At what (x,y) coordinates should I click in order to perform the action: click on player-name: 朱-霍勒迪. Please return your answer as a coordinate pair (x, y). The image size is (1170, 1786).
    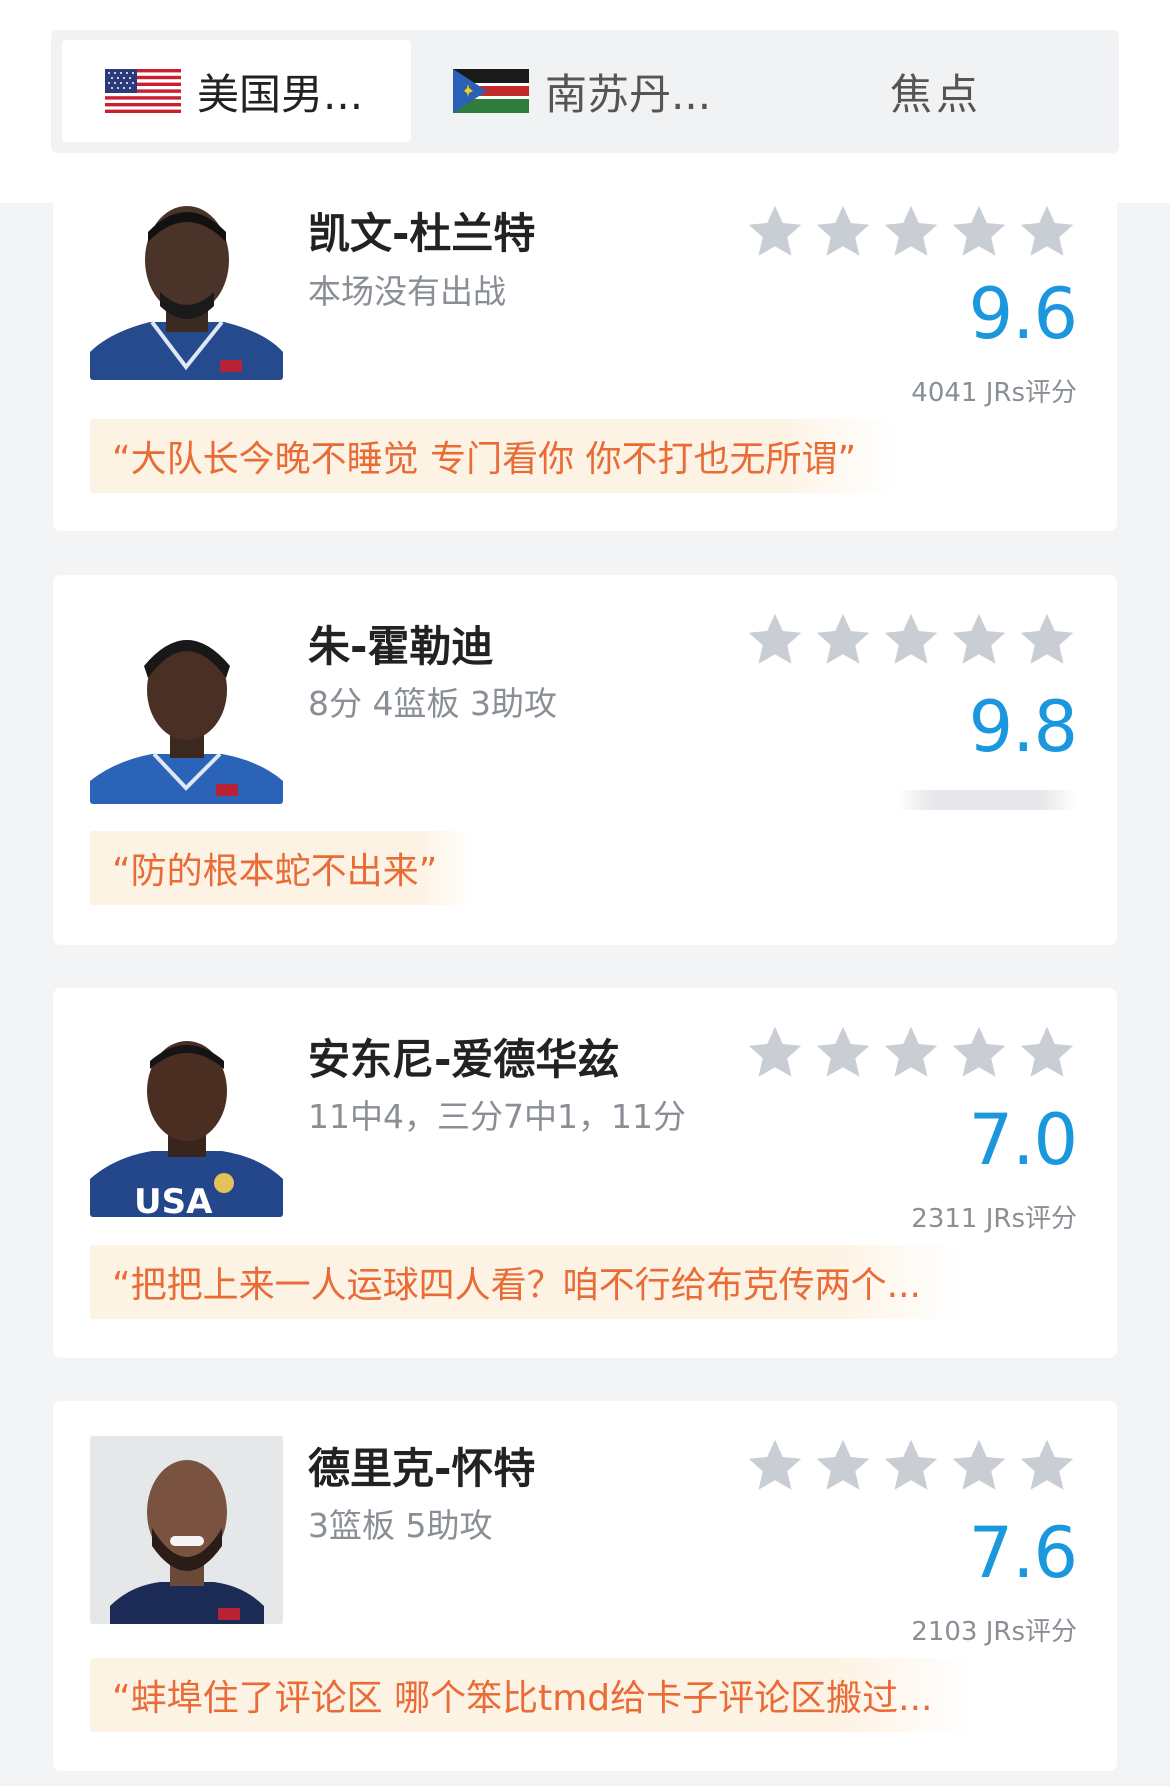
    Looking at the image, I should click on (401, 646).